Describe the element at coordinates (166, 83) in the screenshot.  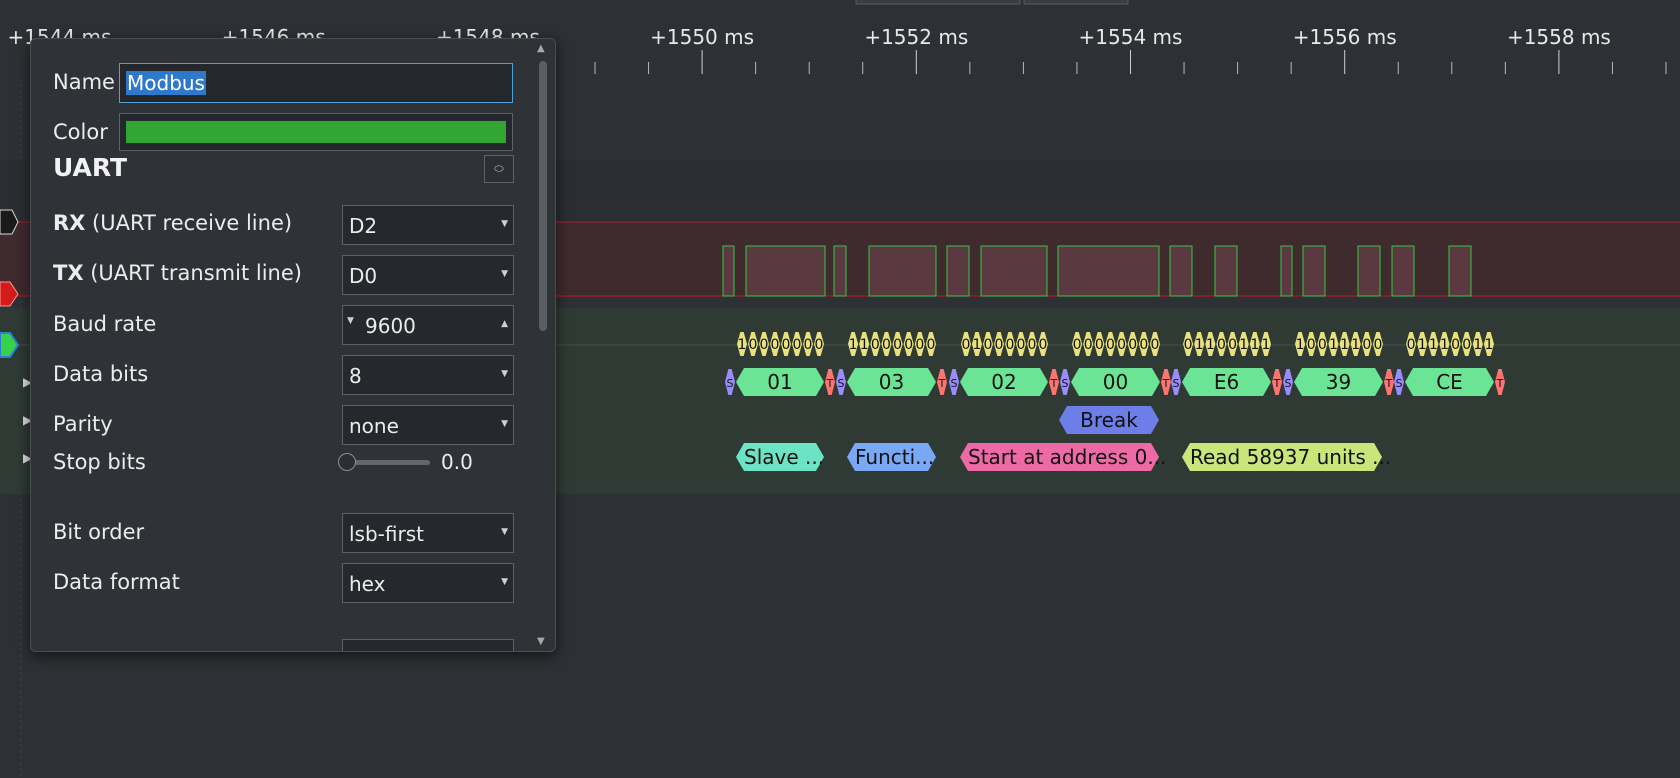
I see `name-input-selected-text: Modbus` at that location.